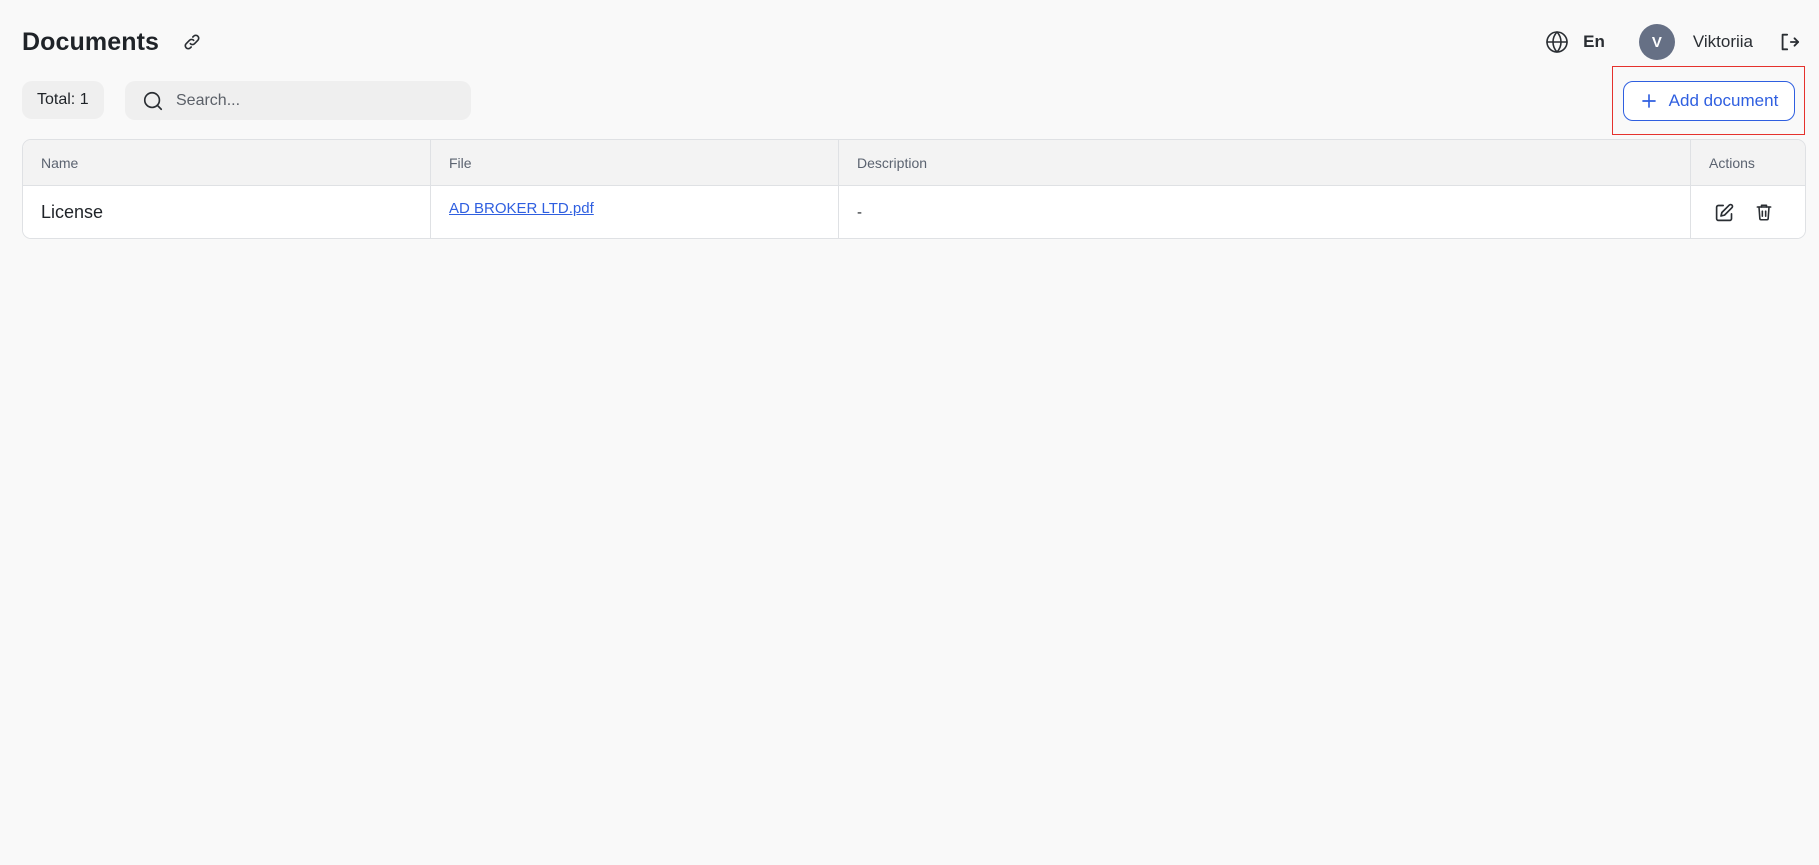 The height and width of the screenshot is (865, 1819). What do you see at coordinates (1265, 162) in the screenshot?
I see `column-header-description: Description` at bounding box center [1265, 162].